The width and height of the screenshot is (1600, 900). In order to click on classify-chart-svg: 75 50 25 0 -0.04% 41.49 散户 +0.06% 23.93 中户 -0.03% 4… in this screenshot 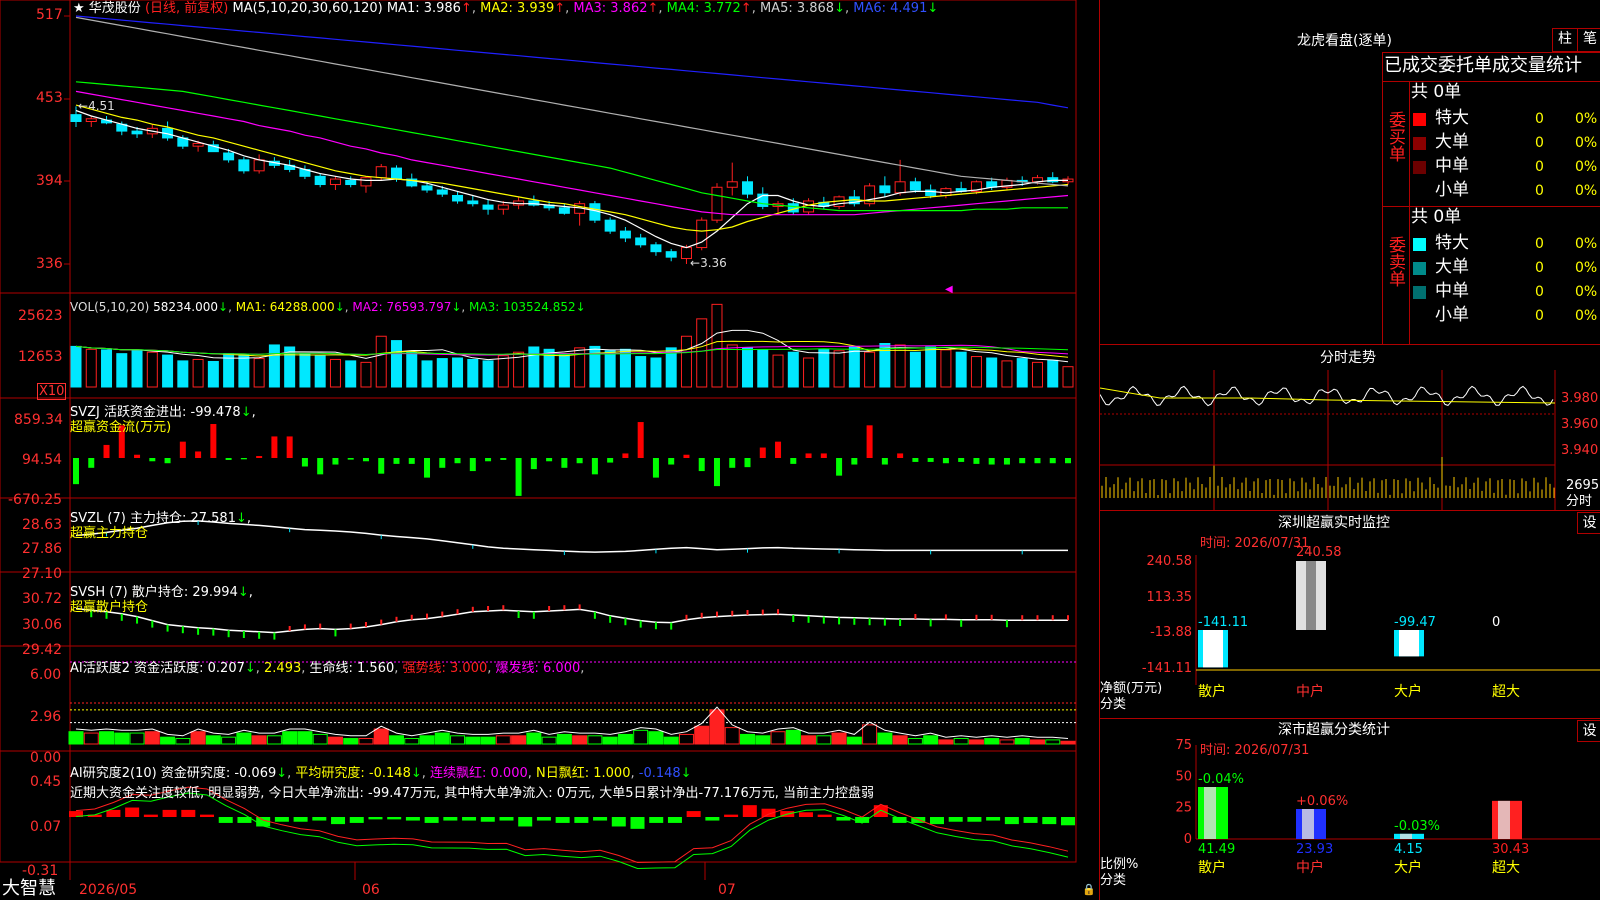, I will do `click(1350, 809)`.